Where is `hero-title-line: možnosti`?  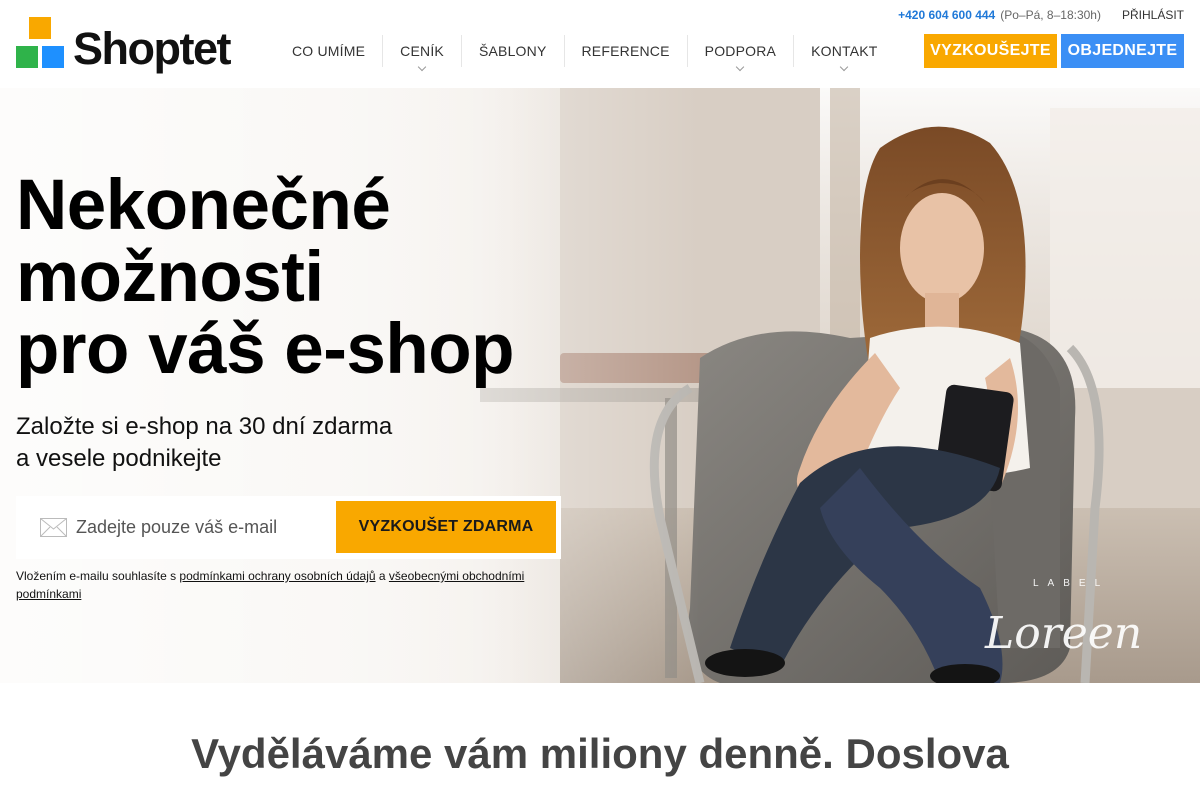 hero-title-line: možnosti is located at coordinates (170, 277).